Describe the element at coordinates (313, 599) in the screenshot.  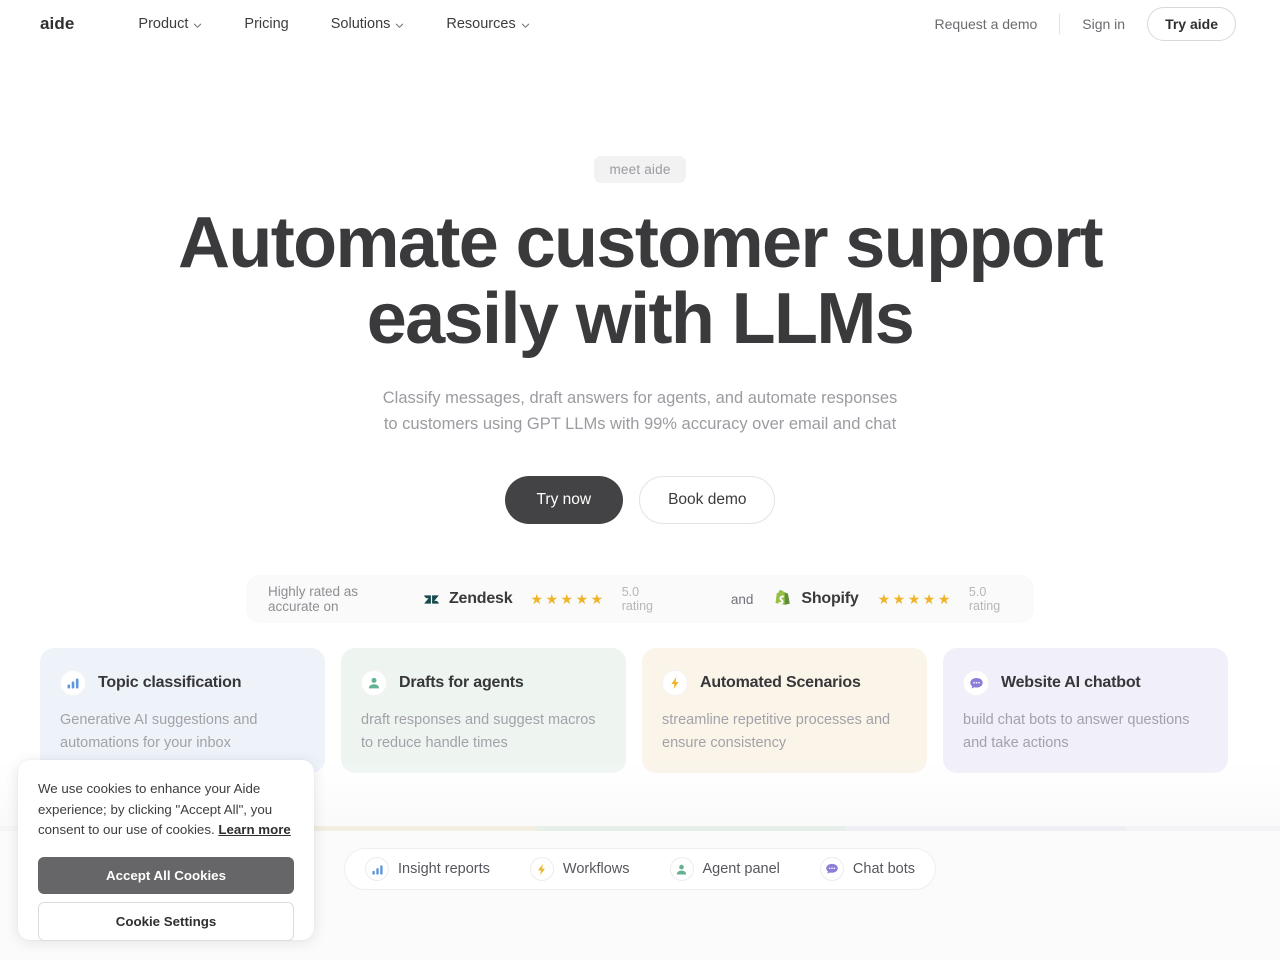
I see `ratings-label: Highly rated as accurate on` at that location.